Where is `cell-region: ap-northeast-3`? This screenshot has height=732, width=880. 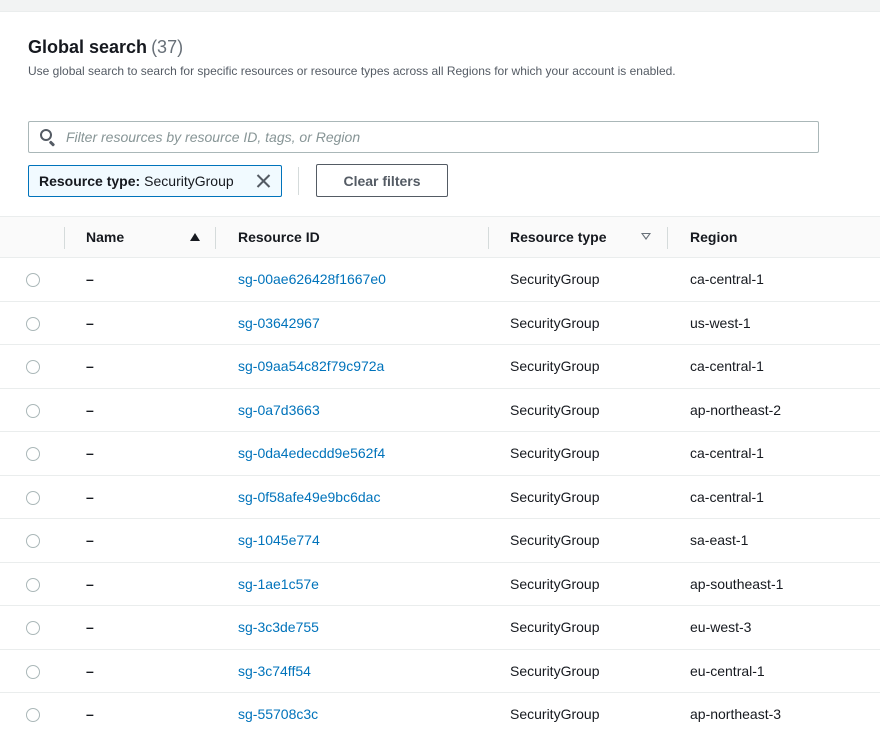
cell-region: ap-northeast-3 is located at coordinates (736, 714).